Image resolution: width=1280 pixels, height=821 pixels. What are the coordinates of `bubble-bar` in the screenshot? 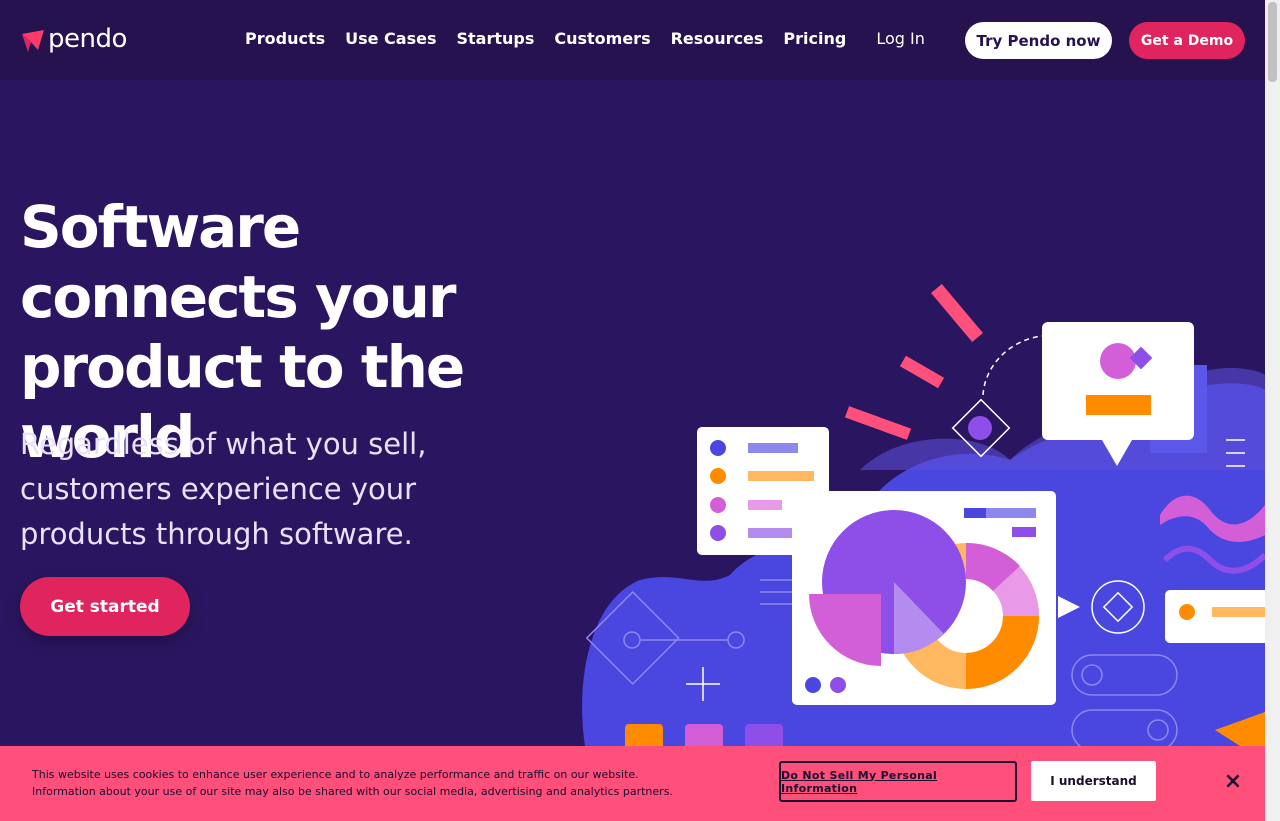 It's located at (1118, 405).